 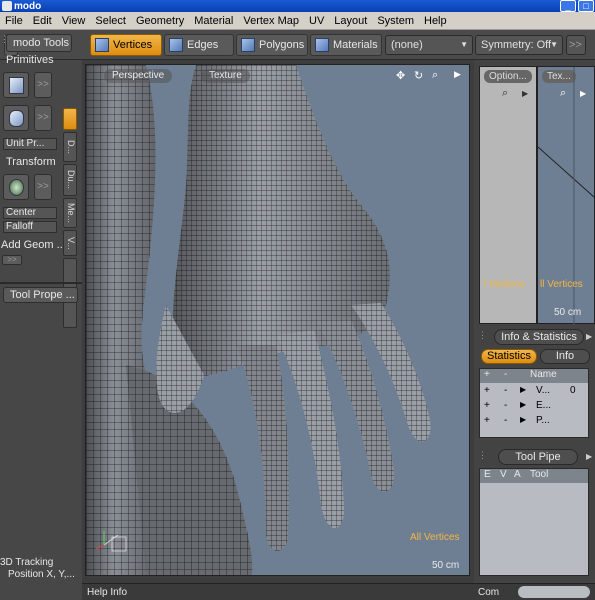 I want to click on expand-all-header: +, so click(x=487, y=374).